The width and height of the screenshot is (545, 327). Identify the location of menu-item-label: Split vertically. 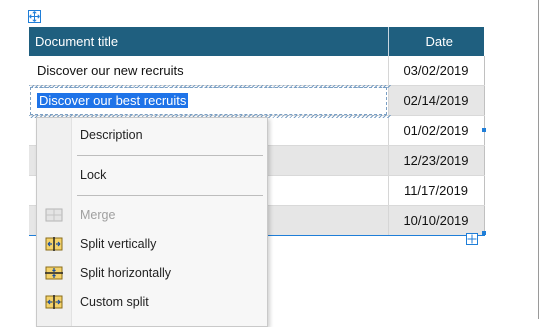
(118, 244).